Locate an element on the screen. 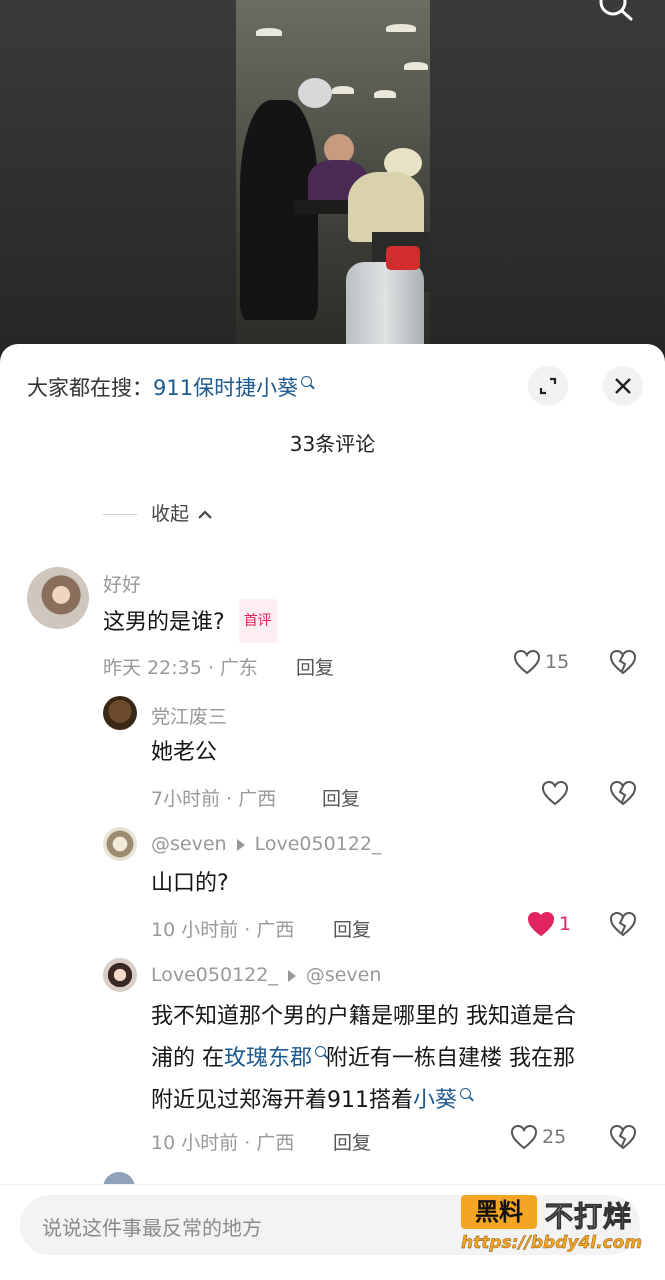  watermark-logo: 黑料 不打烊 https://bbdy4l.com is located at coordinates (553, 1227).